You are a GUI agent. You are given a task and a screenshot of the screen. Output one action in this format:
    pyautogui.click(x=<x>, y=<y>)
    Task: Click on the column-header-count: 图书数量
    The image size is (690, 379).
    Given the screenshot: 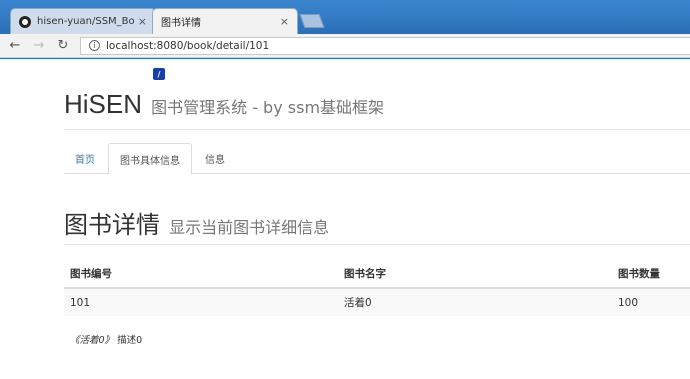 What is the action you would take?
    pyautogui.click(x=651, y=274)
    